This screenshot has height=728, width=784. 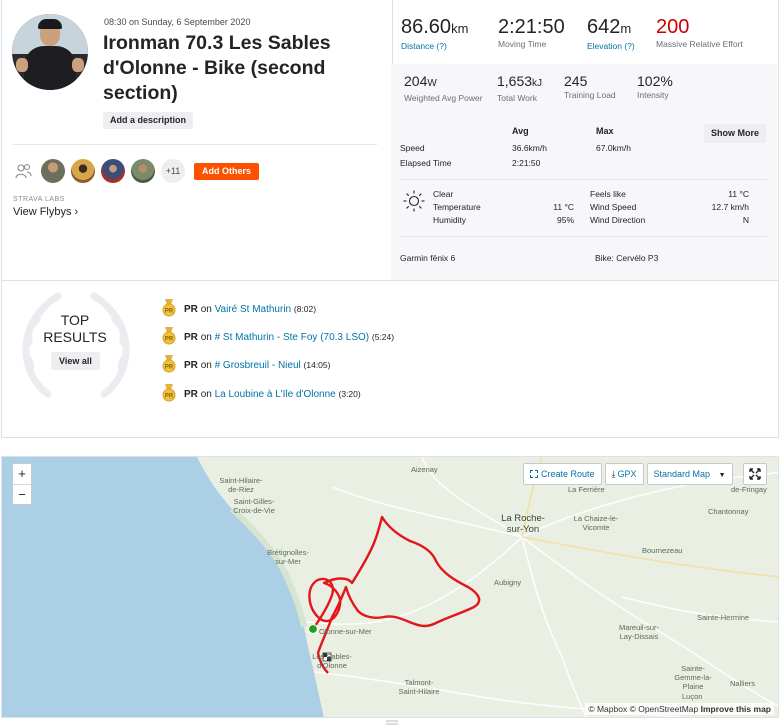 What do you see at coordinates (42, 212) in the screenshot?
I see `view-flybys-label: View Flybys` at bounding box center [42, 212].